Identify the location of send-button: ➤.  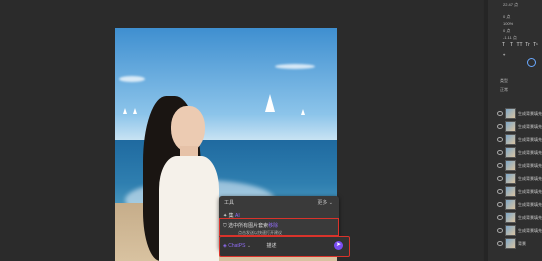
(338, 245).